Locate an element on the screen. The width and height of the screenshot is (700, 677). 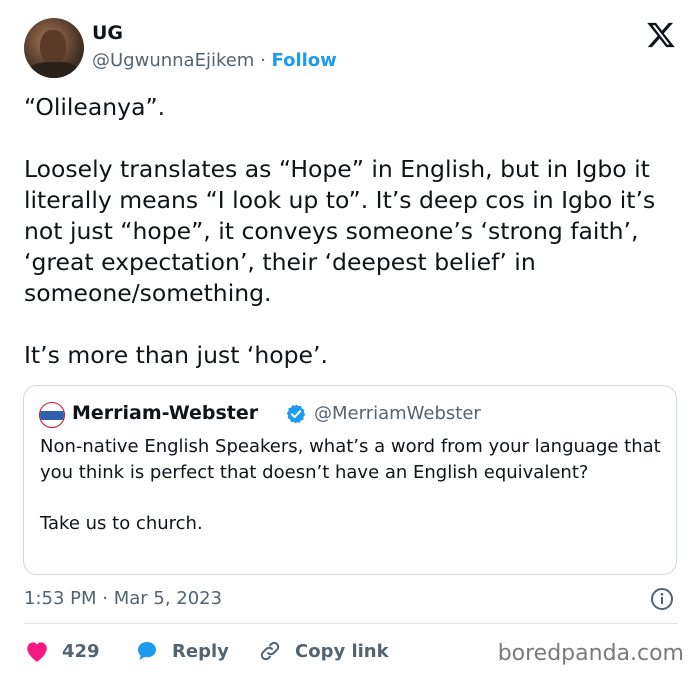
reply-button: Reply is located at coordinates (181, 651).